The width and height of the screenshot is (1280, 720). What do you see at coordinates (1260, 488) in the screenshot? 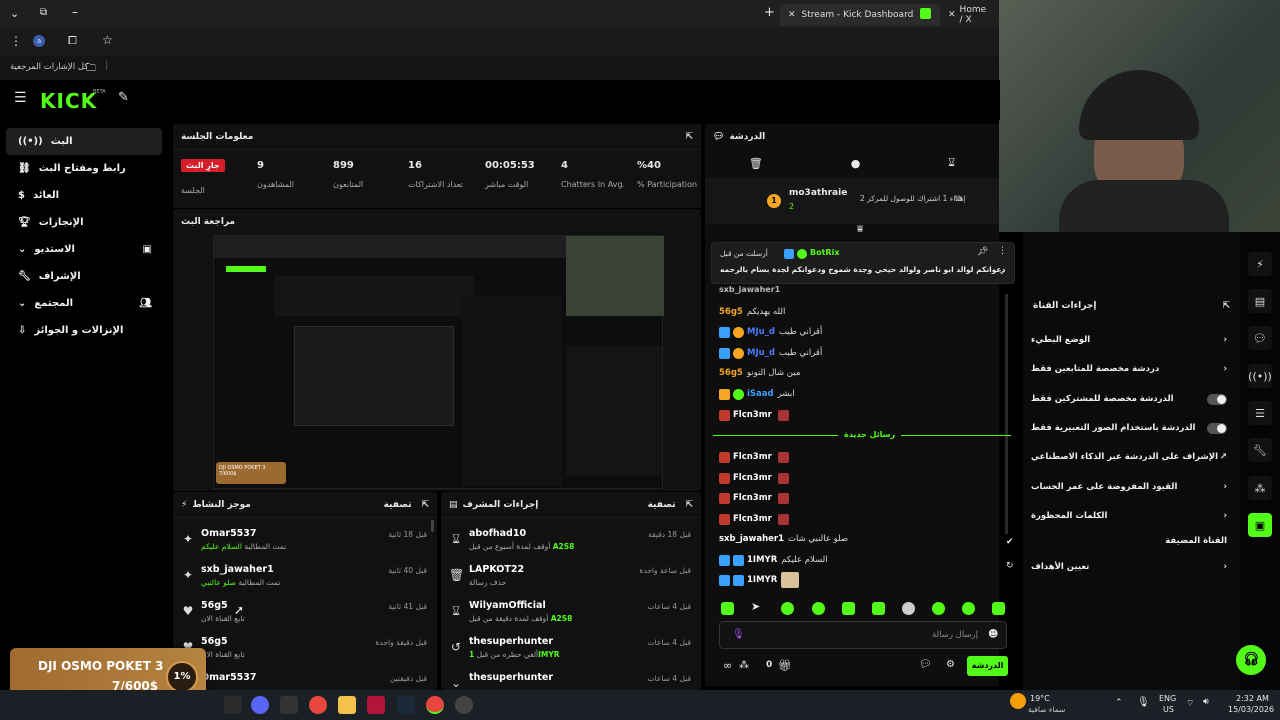
I see `community-button: ⁂` at bounding box center [1260, 488].